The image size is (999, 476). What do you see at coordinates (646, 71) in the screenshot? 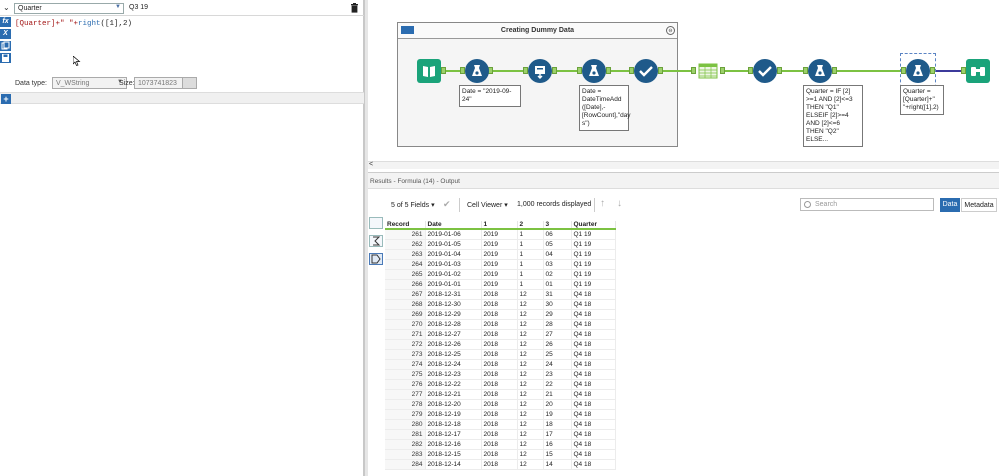
I see `select-icon` at bounding box center [646, 71].